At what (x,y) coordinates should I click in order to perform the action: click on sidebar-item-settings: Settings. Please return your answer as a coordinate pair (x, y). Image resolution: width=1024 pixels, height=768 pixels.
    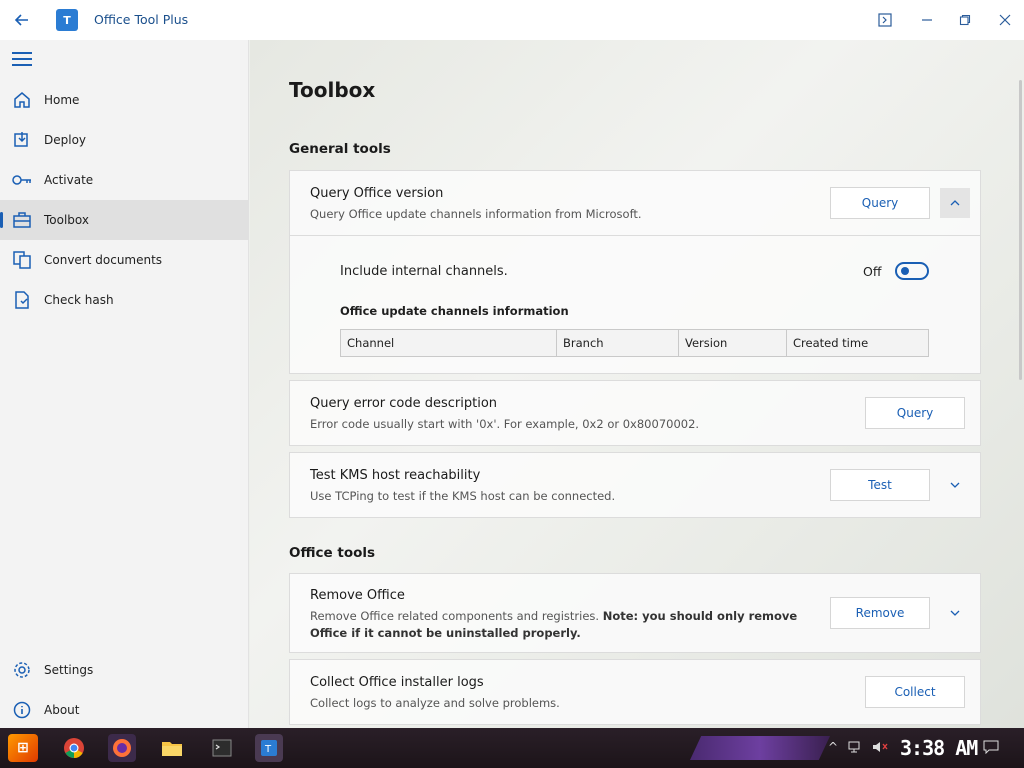
    Looking at the image, I should click on (124, 670).